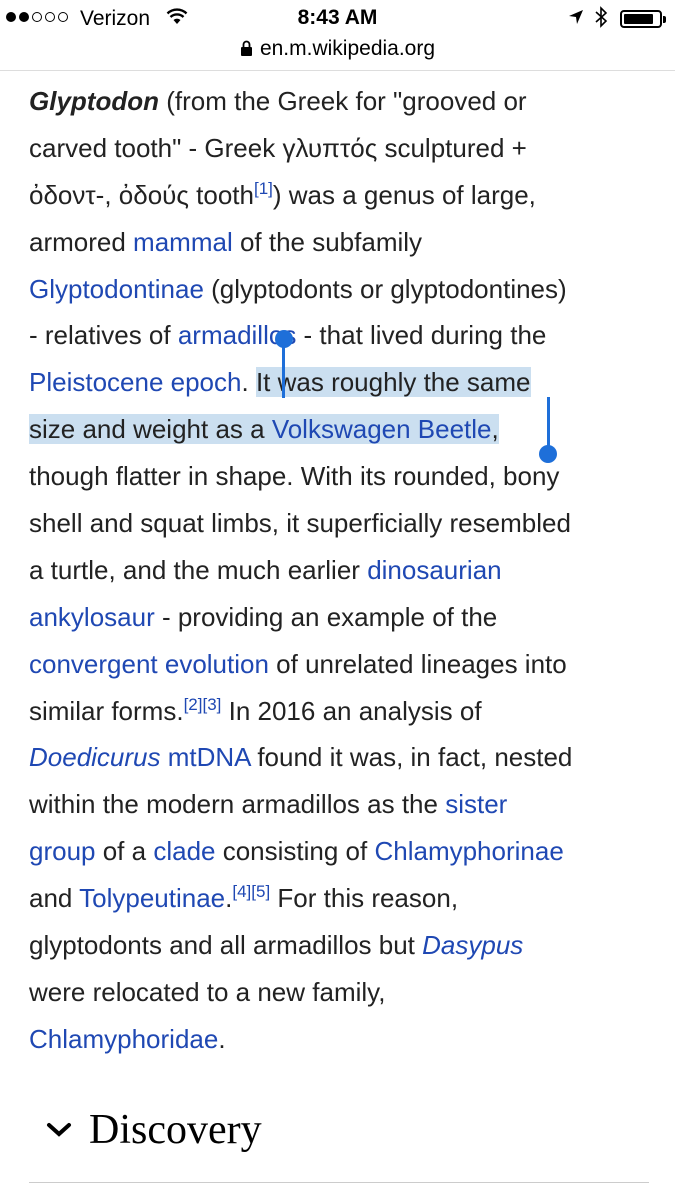  What do you see at coordinates (351, 710) in the screenshot?
I see `text: In 2016 an analysis of` at bounding box center [351, 710].